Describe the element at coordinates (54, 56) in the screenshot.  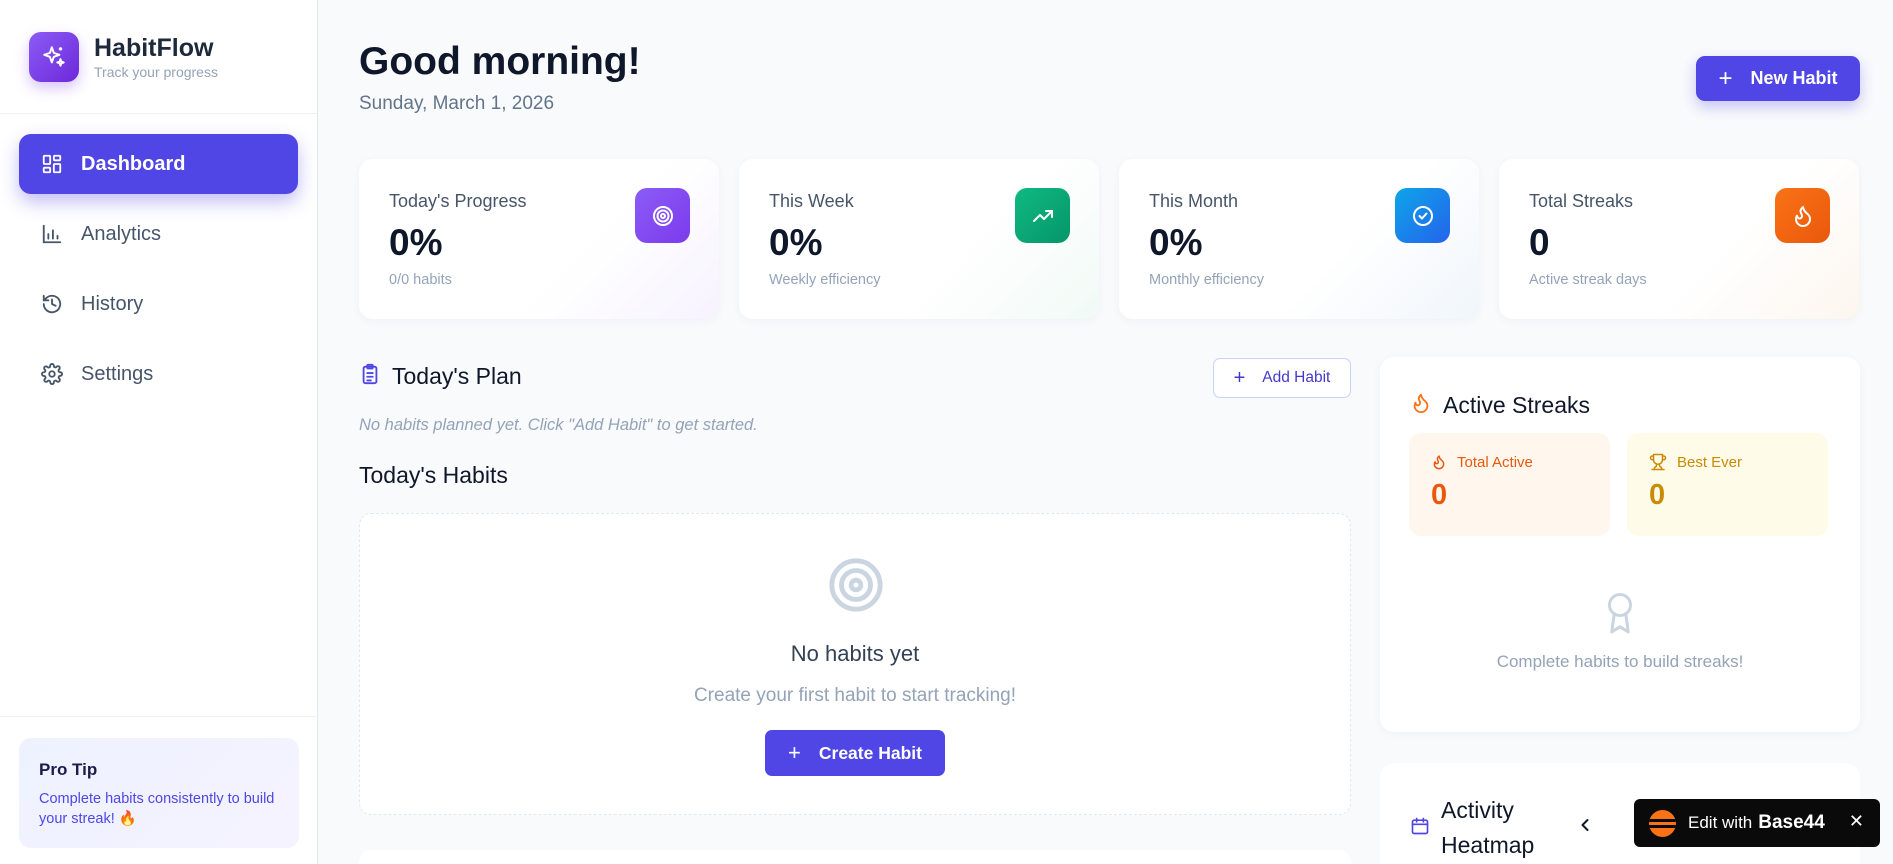
I see `sparkles-icon` at that location.